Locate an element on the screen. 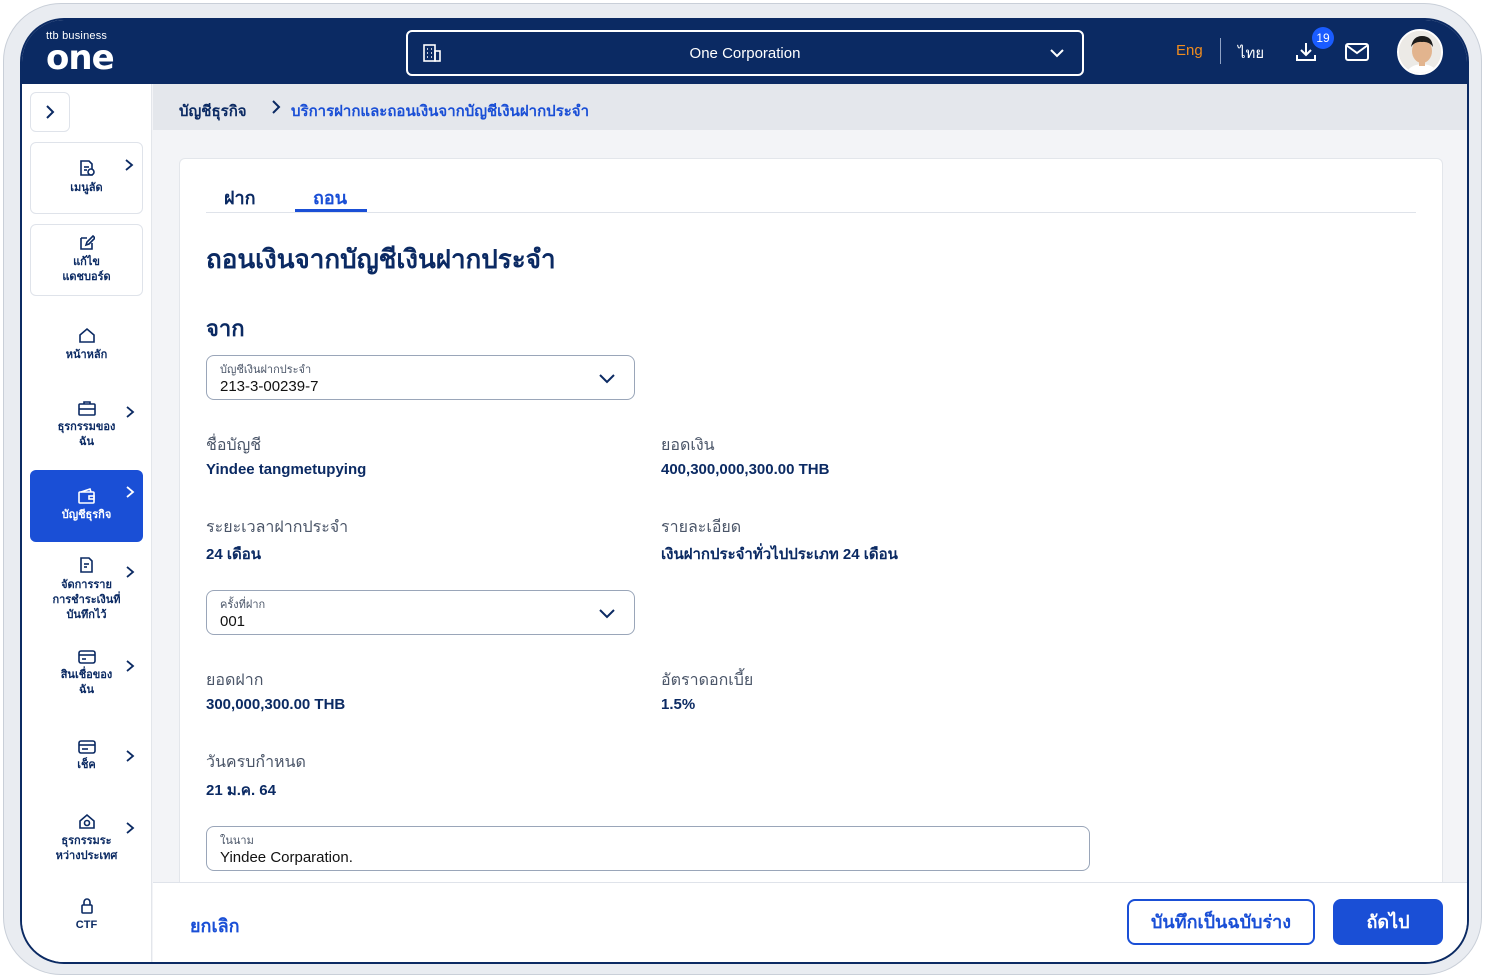  sidebar-label: ธุรกรรมระ is located at coordinates (86, 841).